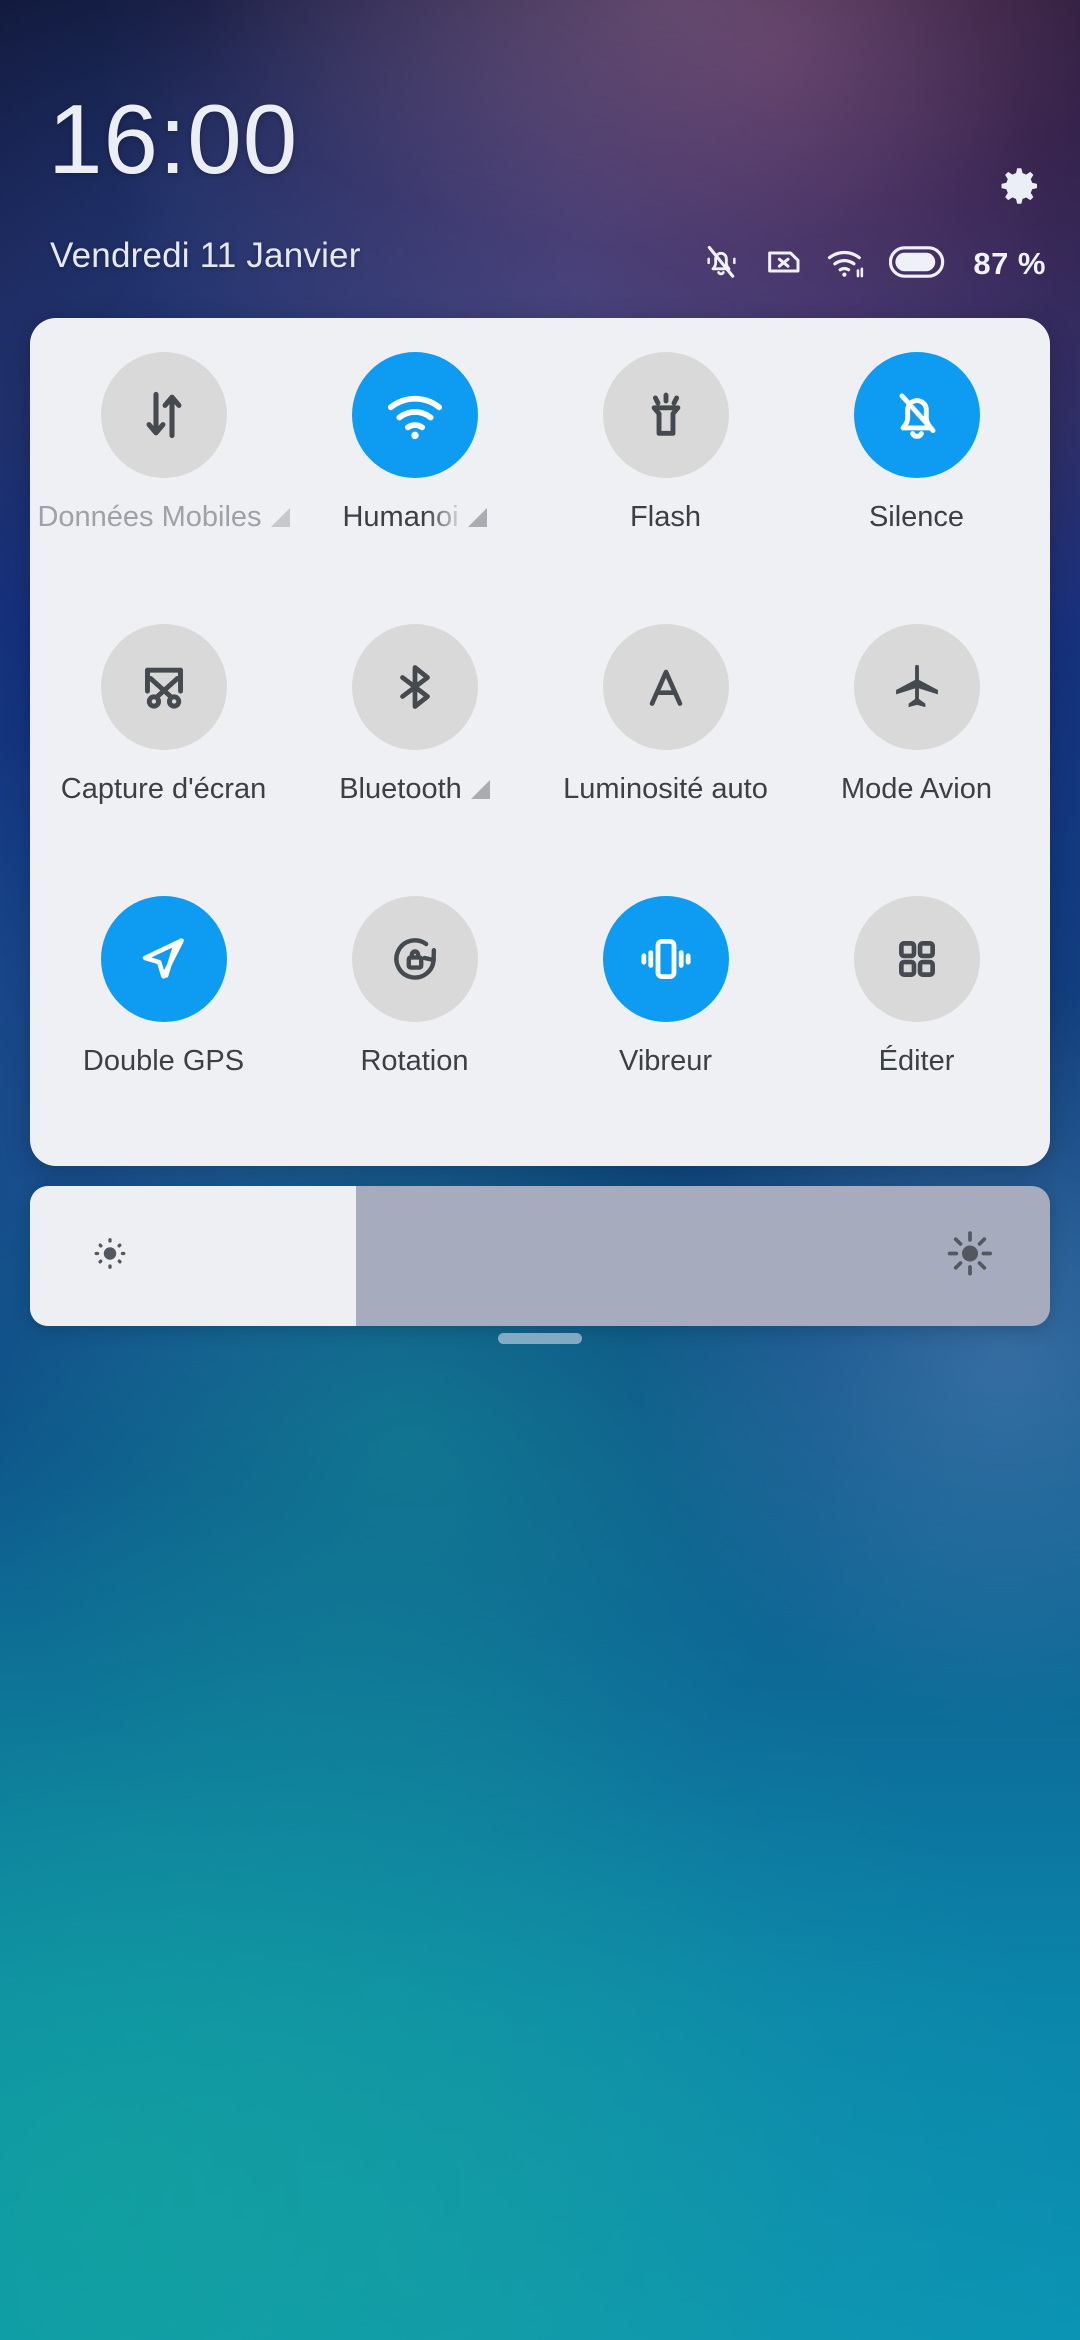 Image resolution: width=1080 pixels, height=2340 pixels. I want to click on status-icons: 87 %, so click(873, 264).